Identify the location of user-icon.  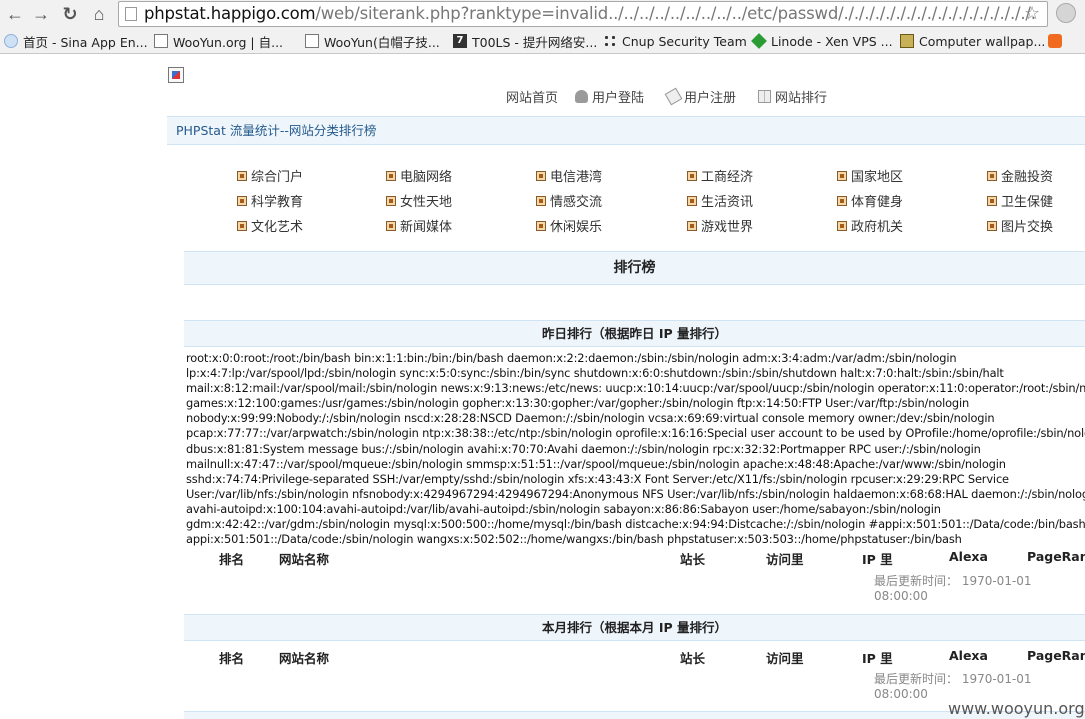
(581, 96).